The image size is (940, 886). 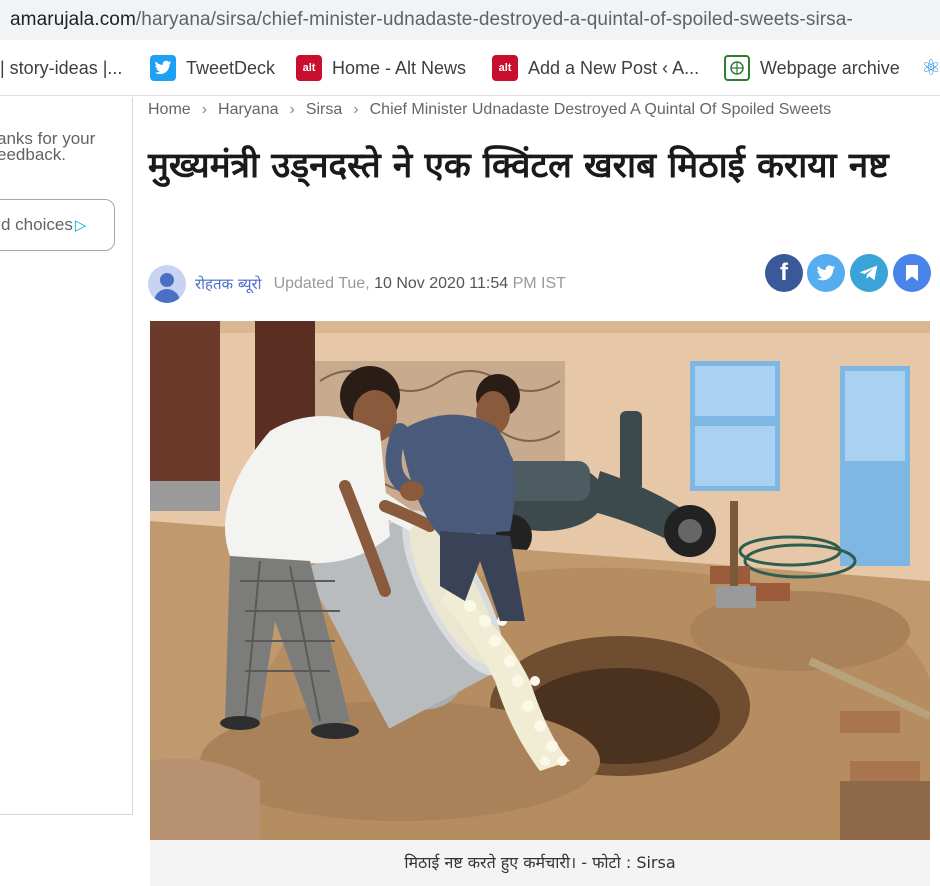 I want to click on breadcrumb-home: Home, so click(x=169, y=109).